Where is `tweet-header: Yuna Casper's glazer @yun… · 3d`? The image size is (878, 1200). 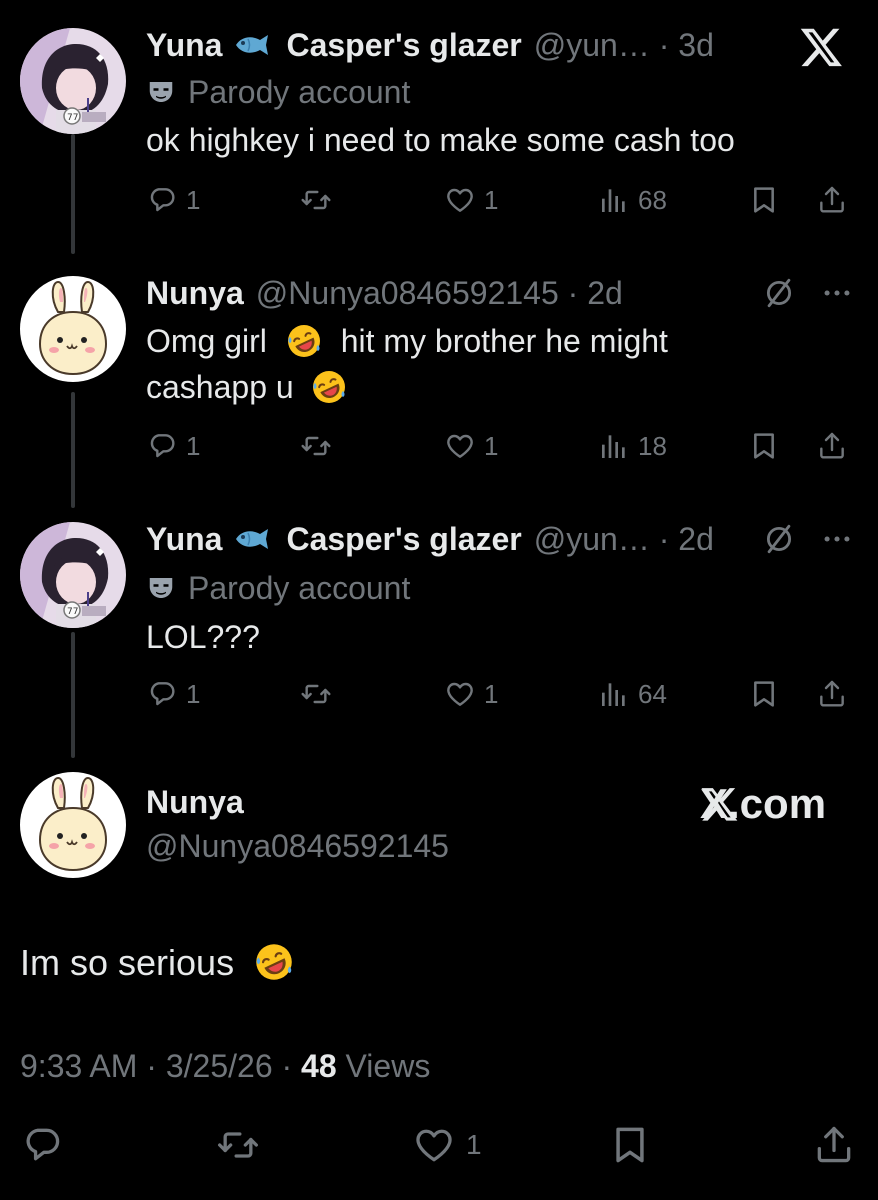
tweet-header: Yuna Casper's glazer @yun… · 3d is located at coordinates (430, 45).